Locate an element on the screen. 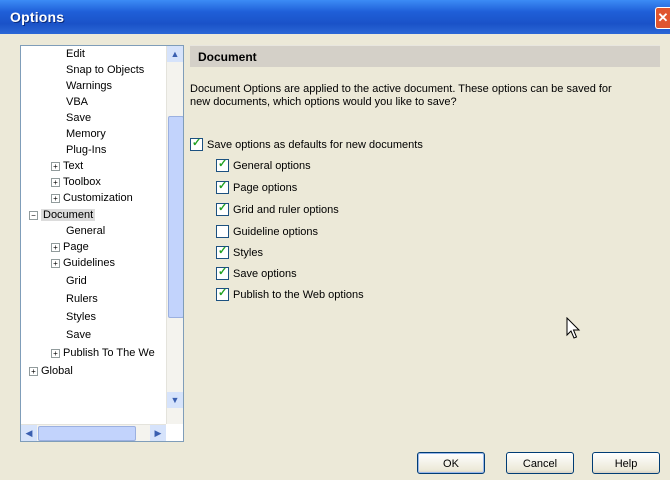 This screenshot has height=480, width=670. title-bar: Options ✕ is located at coordinates (335, 17).